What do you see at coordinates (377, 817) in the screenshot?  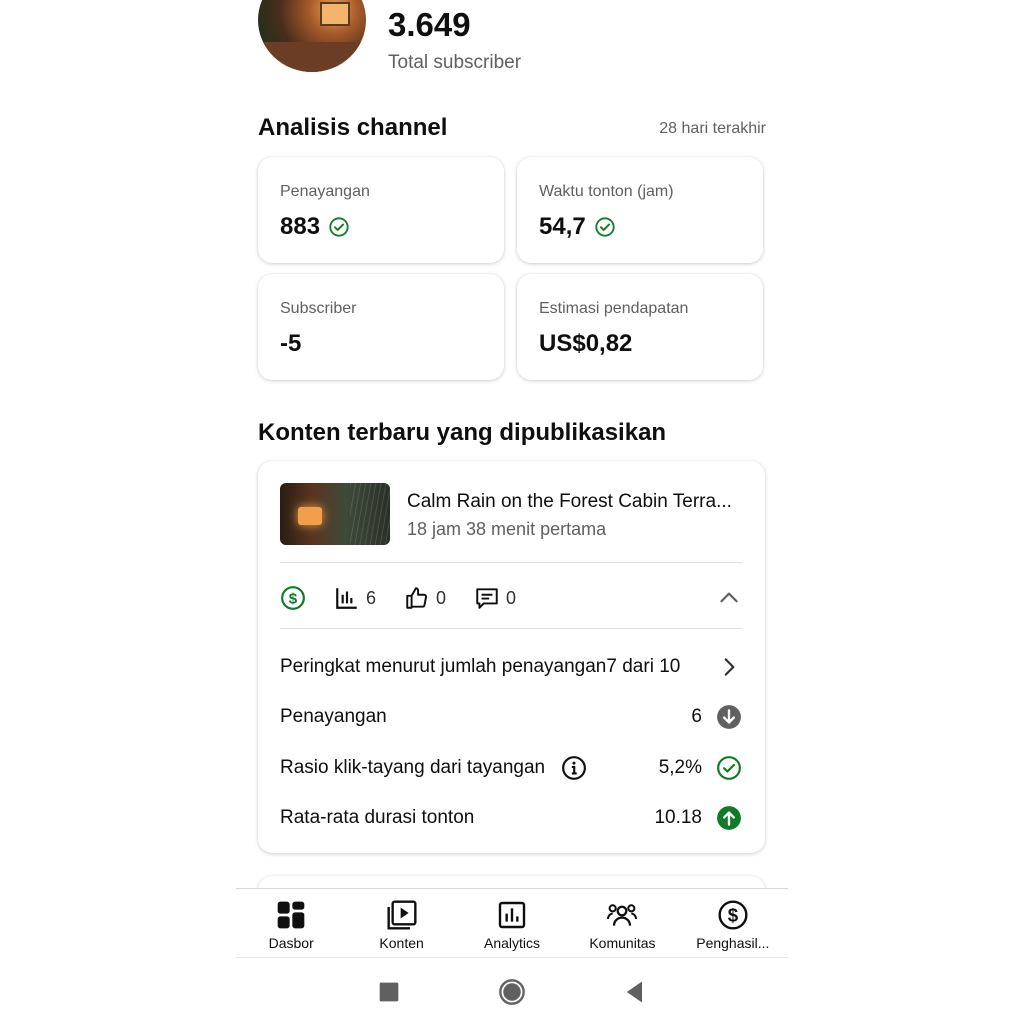 I see `row-label: Rata-rata durasi tonton` at bounding box center [377, 817].